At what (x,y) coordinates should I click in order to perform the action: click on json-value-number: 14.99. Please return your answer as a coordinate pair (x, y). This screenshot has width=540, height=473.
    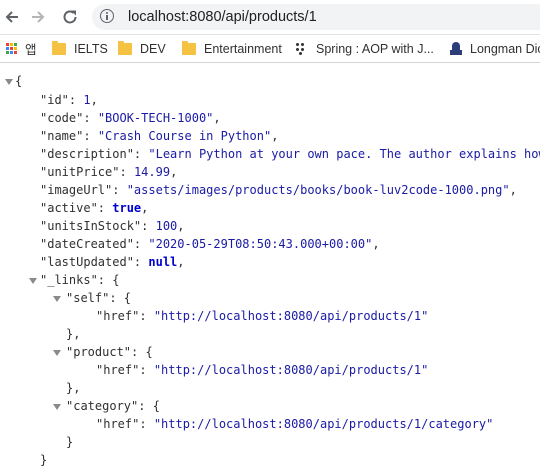
    Looking at the image, I should click on (152, 172).